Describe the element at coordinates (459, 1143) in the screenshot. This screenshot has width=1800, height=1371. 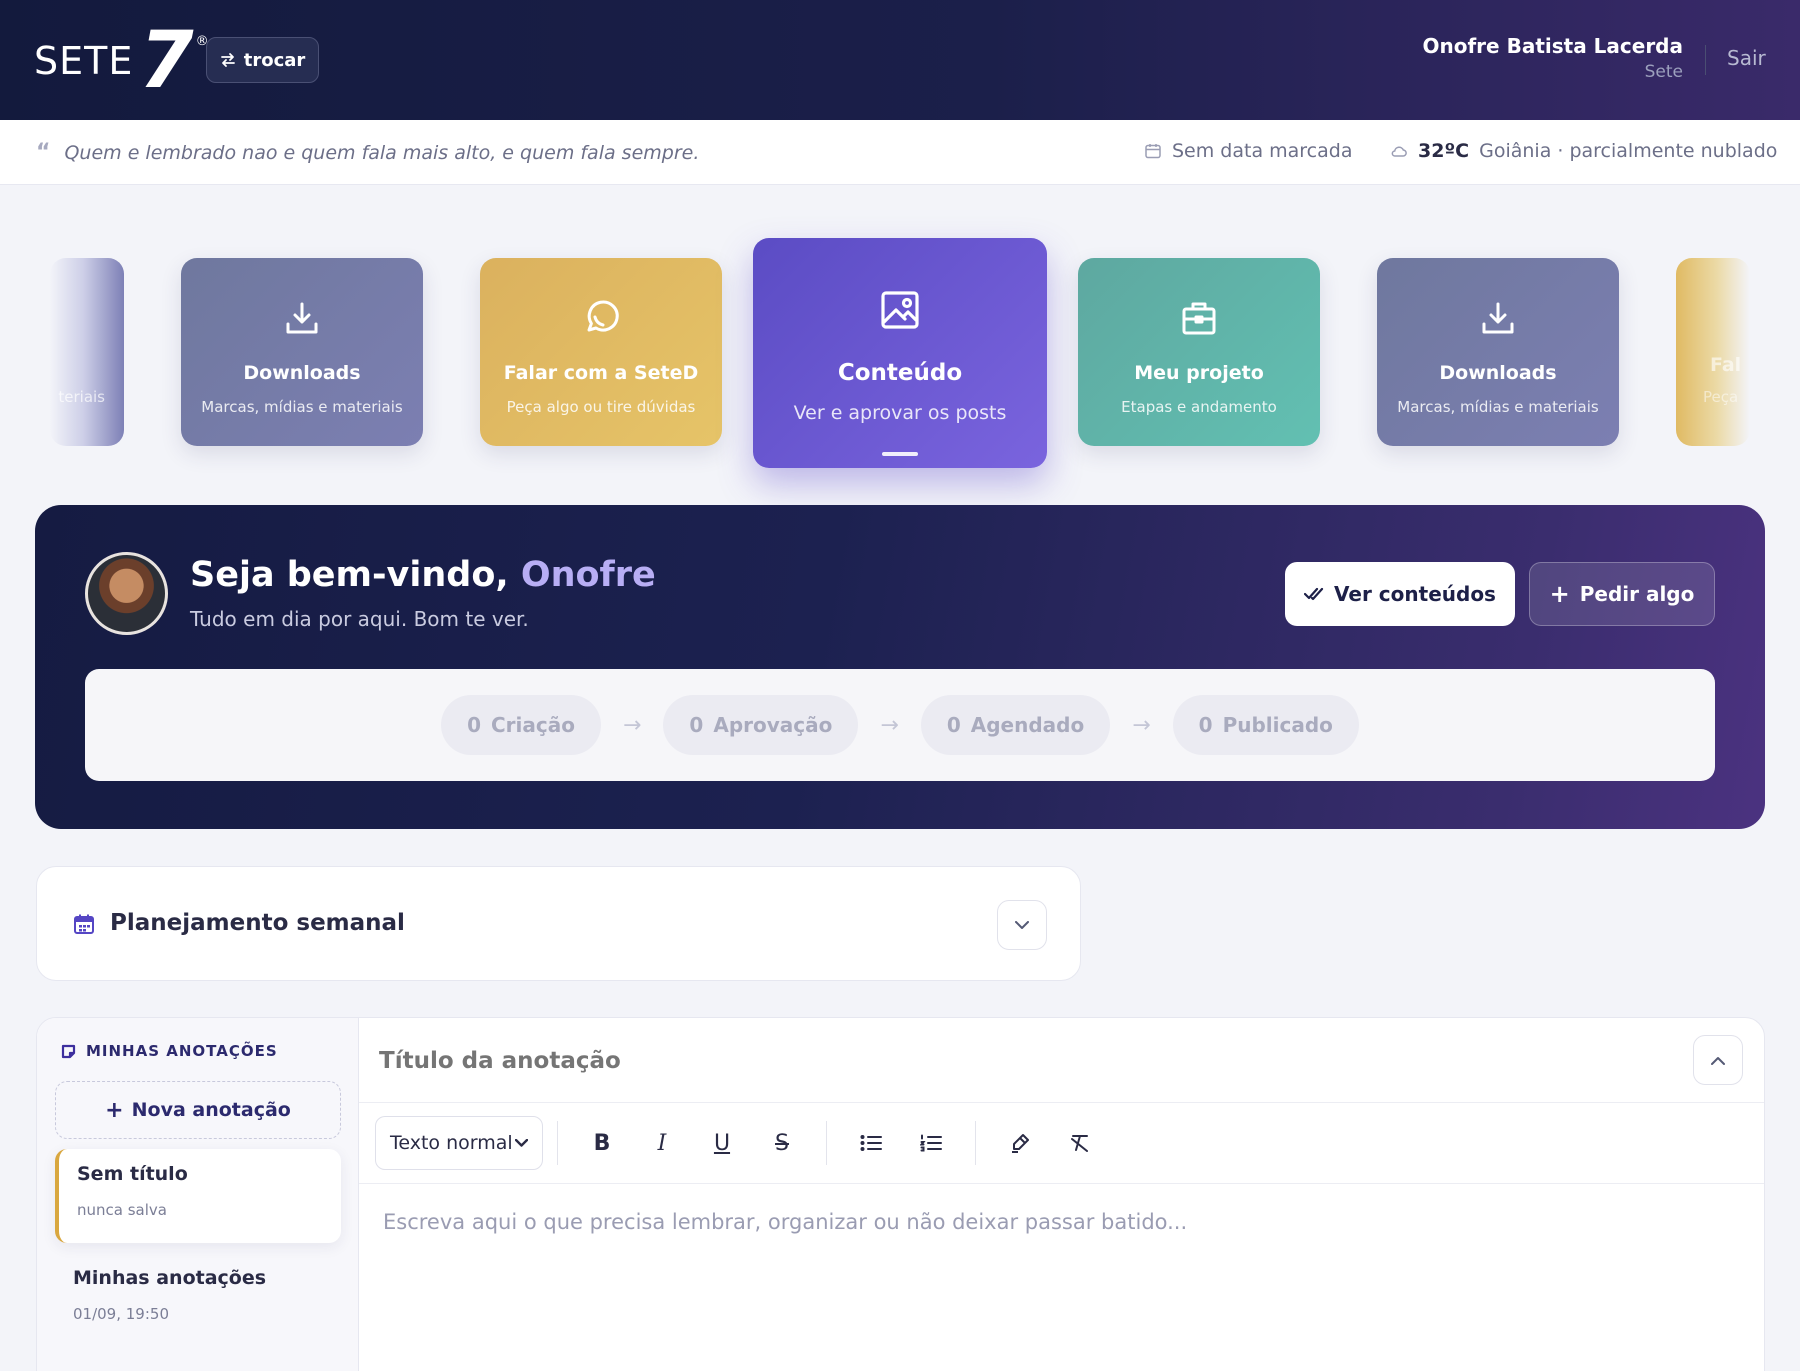
I see `text-style-select: Texto normal` at that location.